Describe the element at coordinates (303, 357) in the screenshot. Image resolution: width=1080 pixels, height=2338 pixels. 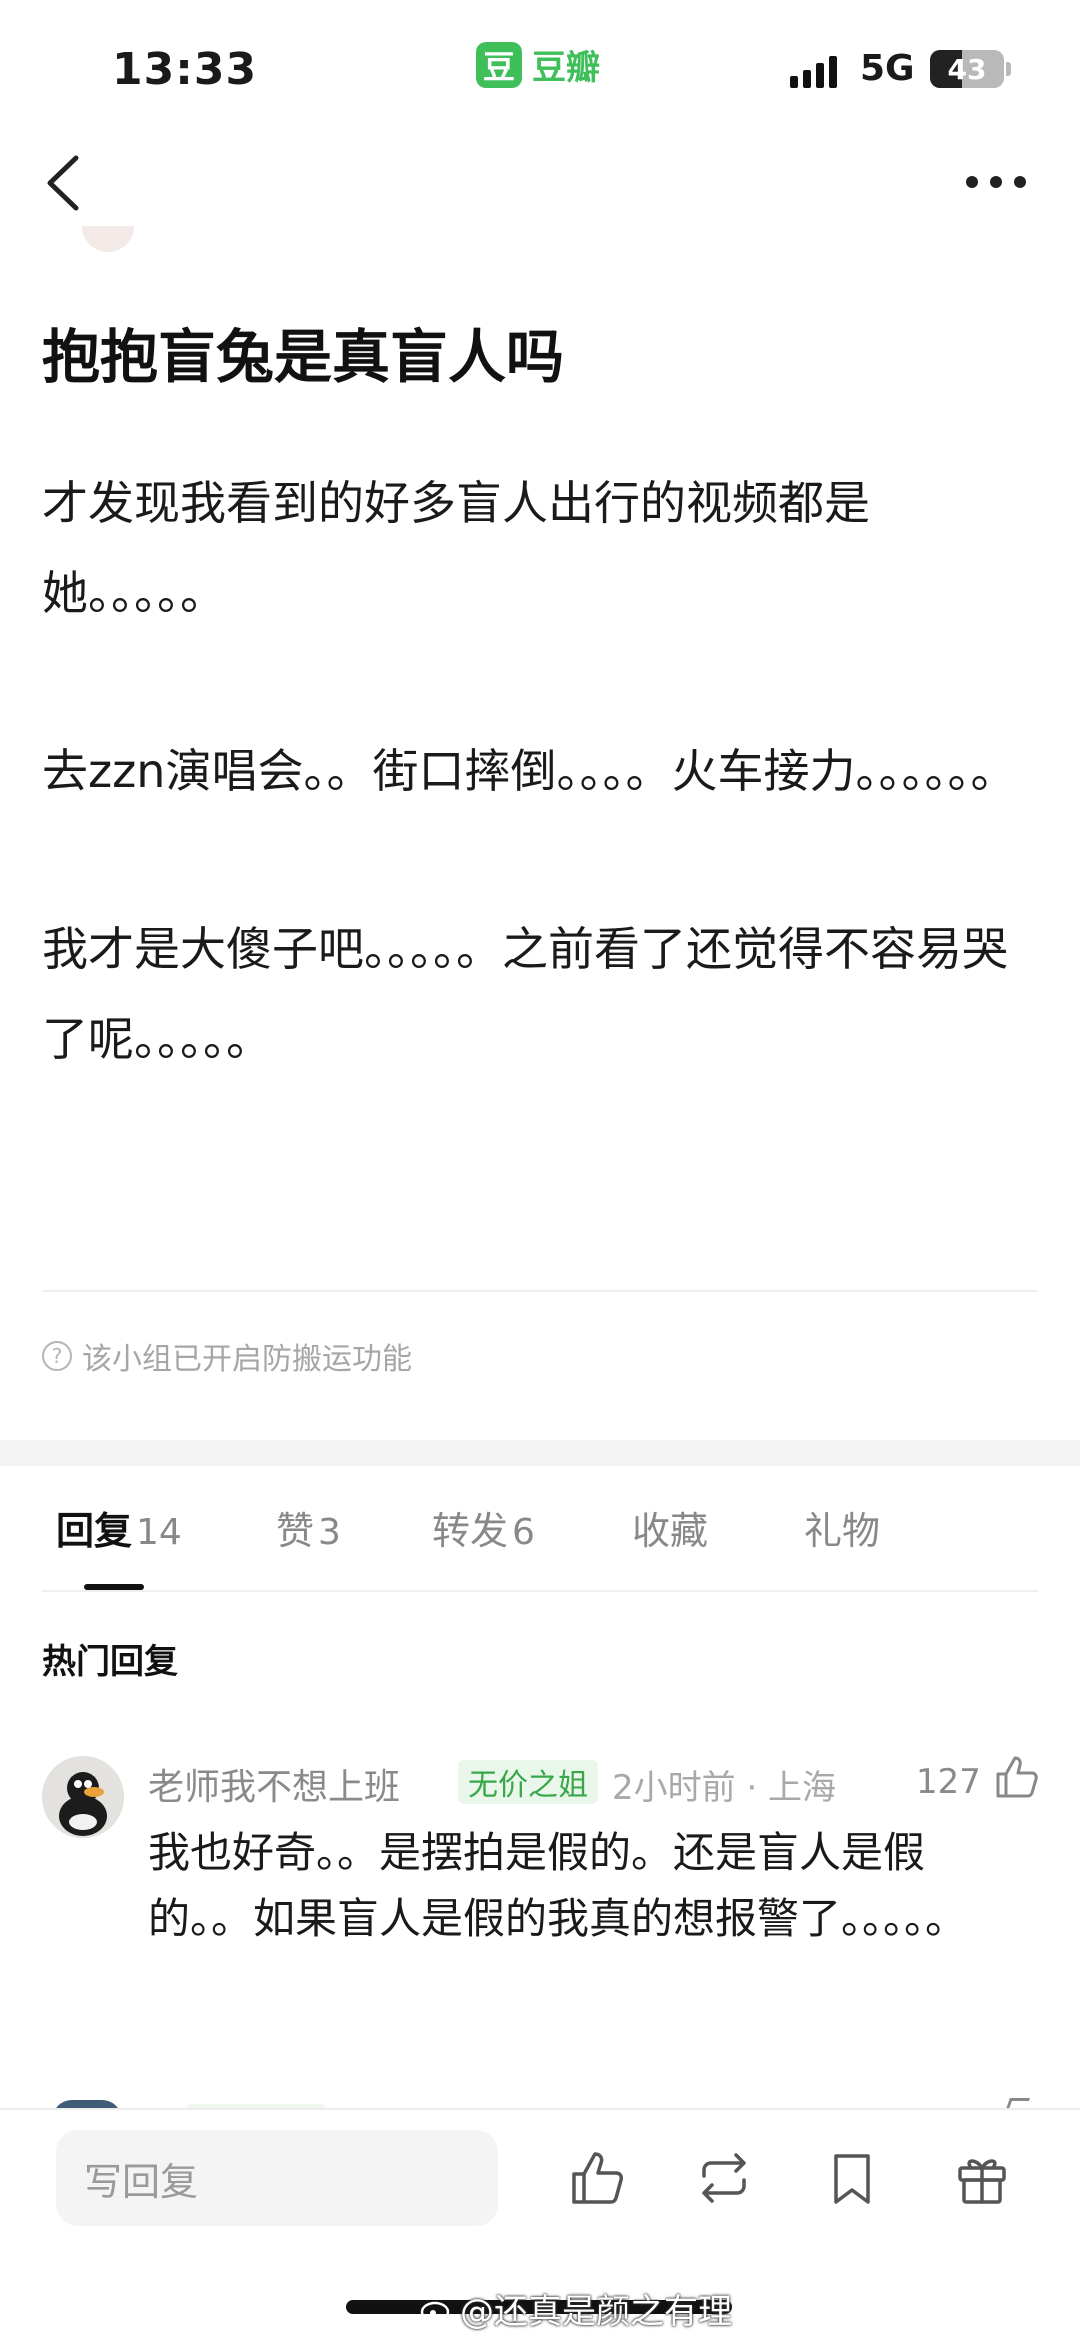
I see `post-title: 抱抱盲兔是真盲人吗` at that location.